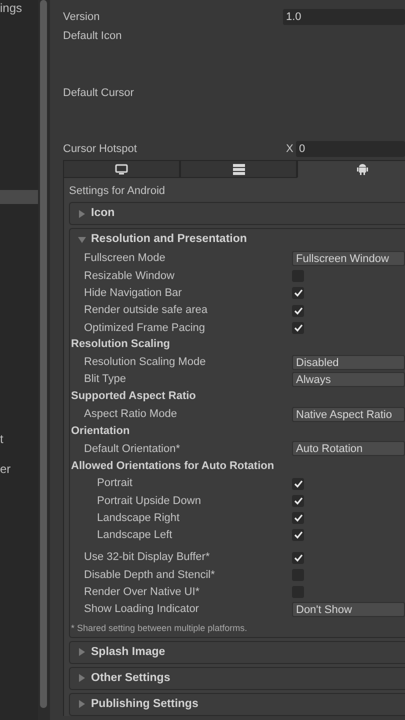 This screenshot has height=720, width=405. I want to click on field-label: Cursor Hotspot, so click(100, 149).